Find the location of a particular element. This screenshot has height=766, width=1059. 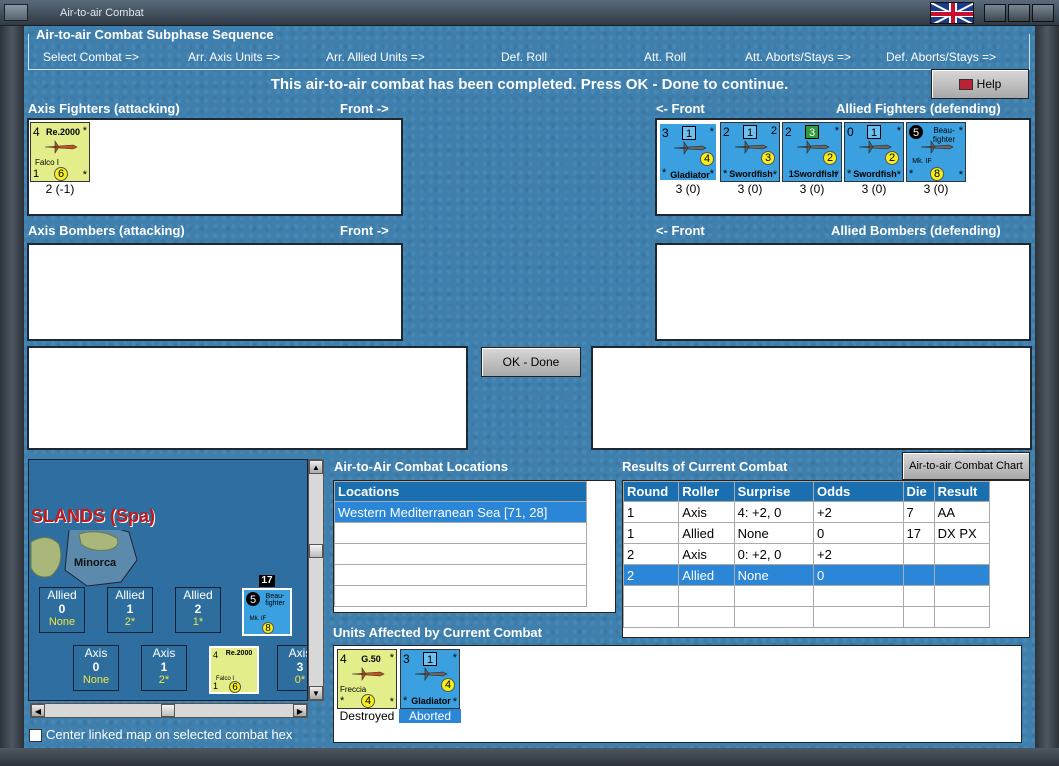

unit-counter-re2000: 4 Re.2000 * Falco I 1 6 * is located at coordinates (60, 152).